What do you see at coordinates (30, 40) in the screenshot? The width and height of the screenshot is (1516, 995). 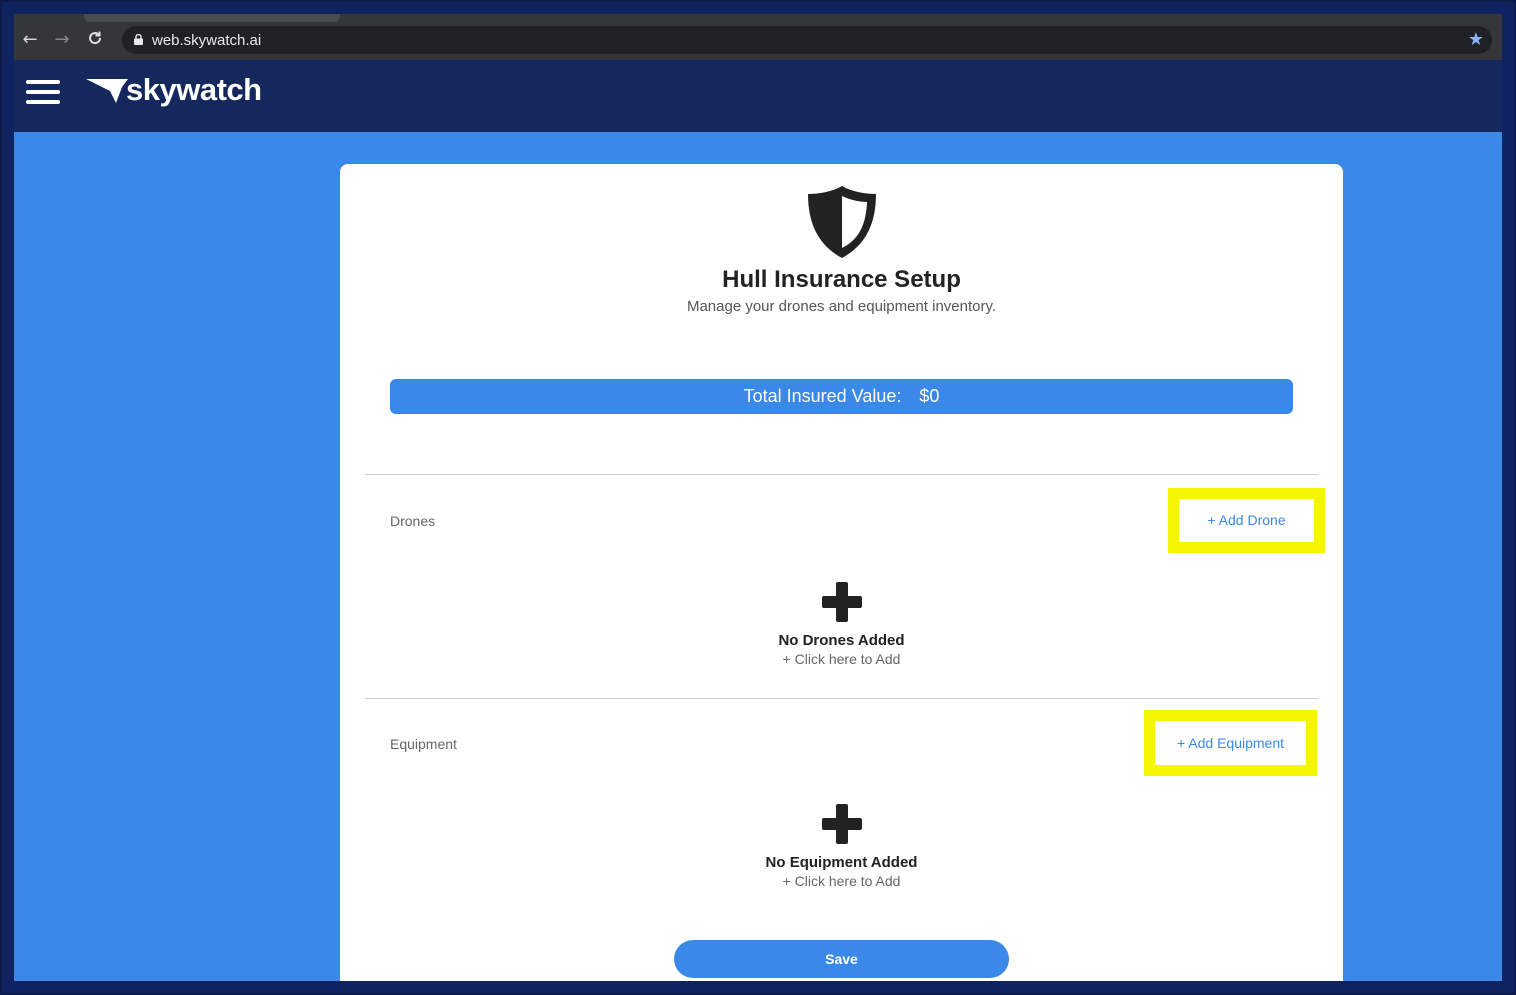 I see `back-icon: ←` at bounding box center [30, 40].